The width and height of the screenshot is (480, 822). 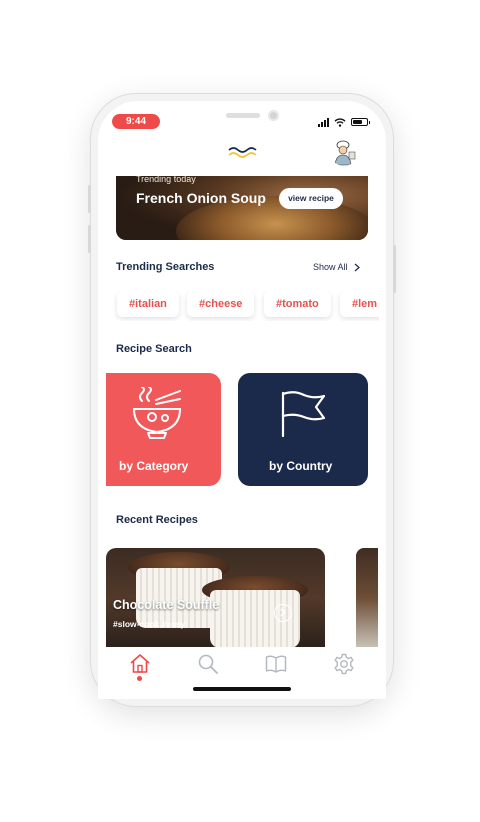 What do you see at coordinates (242, 152) in the screenshot?
I see `app-logo-icon` at bounding box center [242, 152].